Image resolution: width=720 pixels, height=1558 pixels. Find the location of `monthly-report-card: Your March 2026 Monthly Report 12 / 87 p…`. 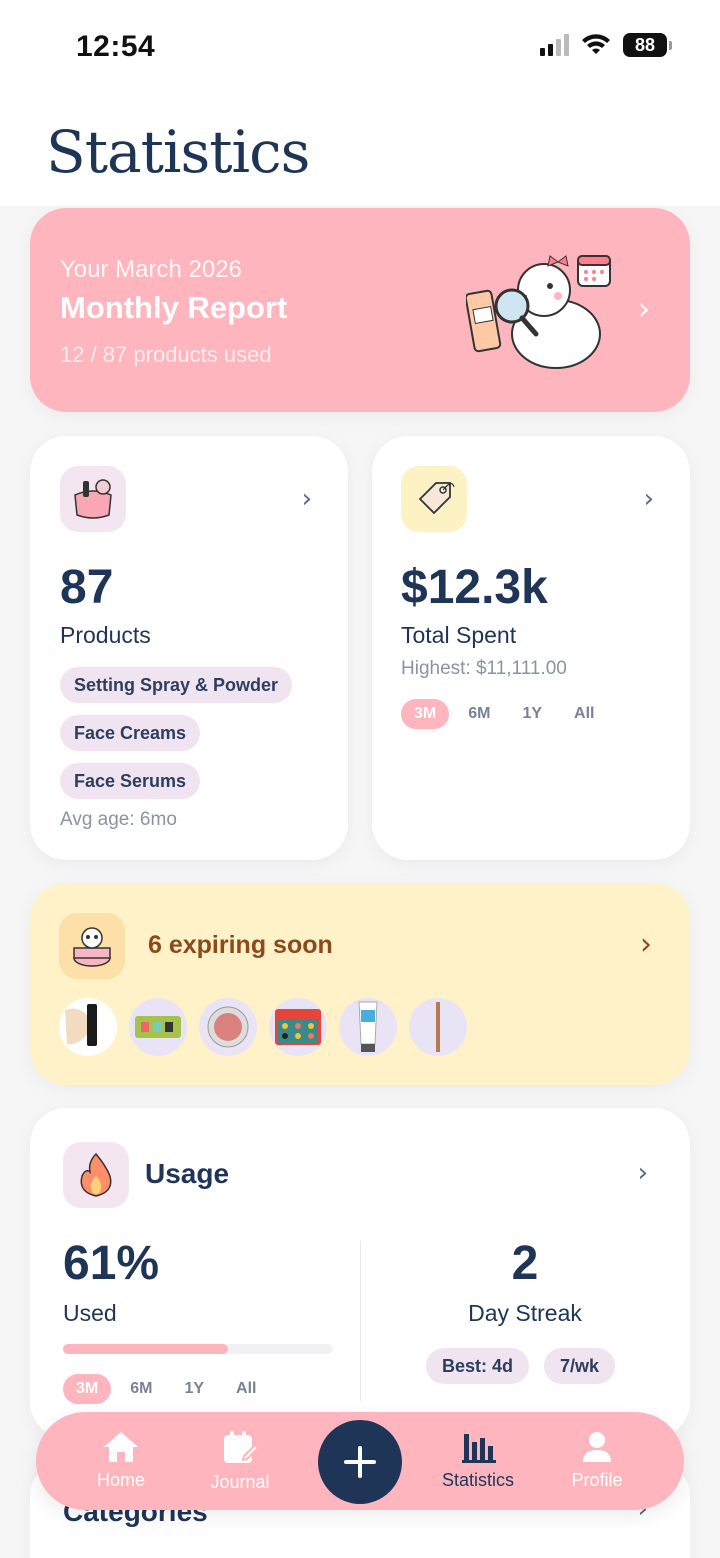

monthly-report-card: Your March 2026 Monthly Report 12 / 87 p… is located at coordinates (360, 310).